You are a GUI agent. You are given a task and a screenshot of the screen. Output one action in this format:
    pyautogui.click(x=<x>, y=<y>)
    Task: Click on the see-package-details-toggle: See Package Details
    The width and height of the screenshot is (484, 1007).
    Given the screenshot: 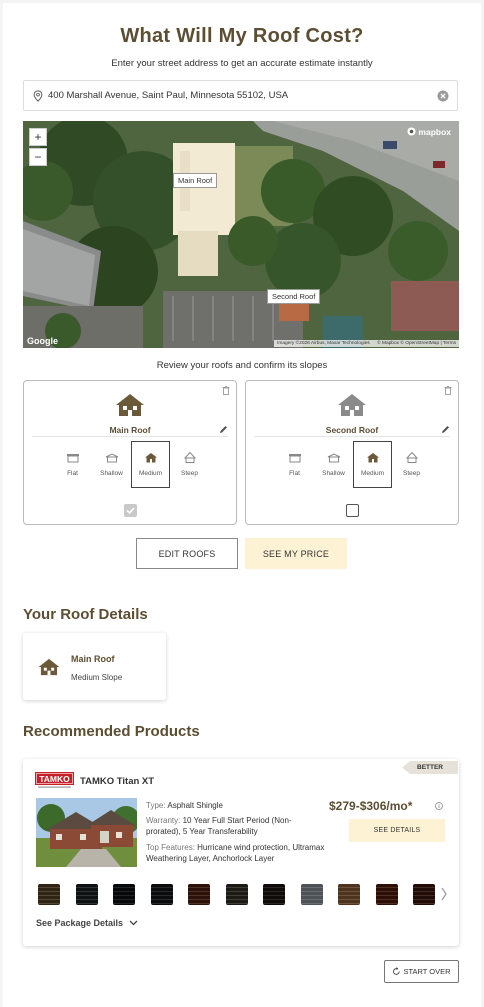 What is the action you would take?
    pyautogui.click(x=87, y=923)
    